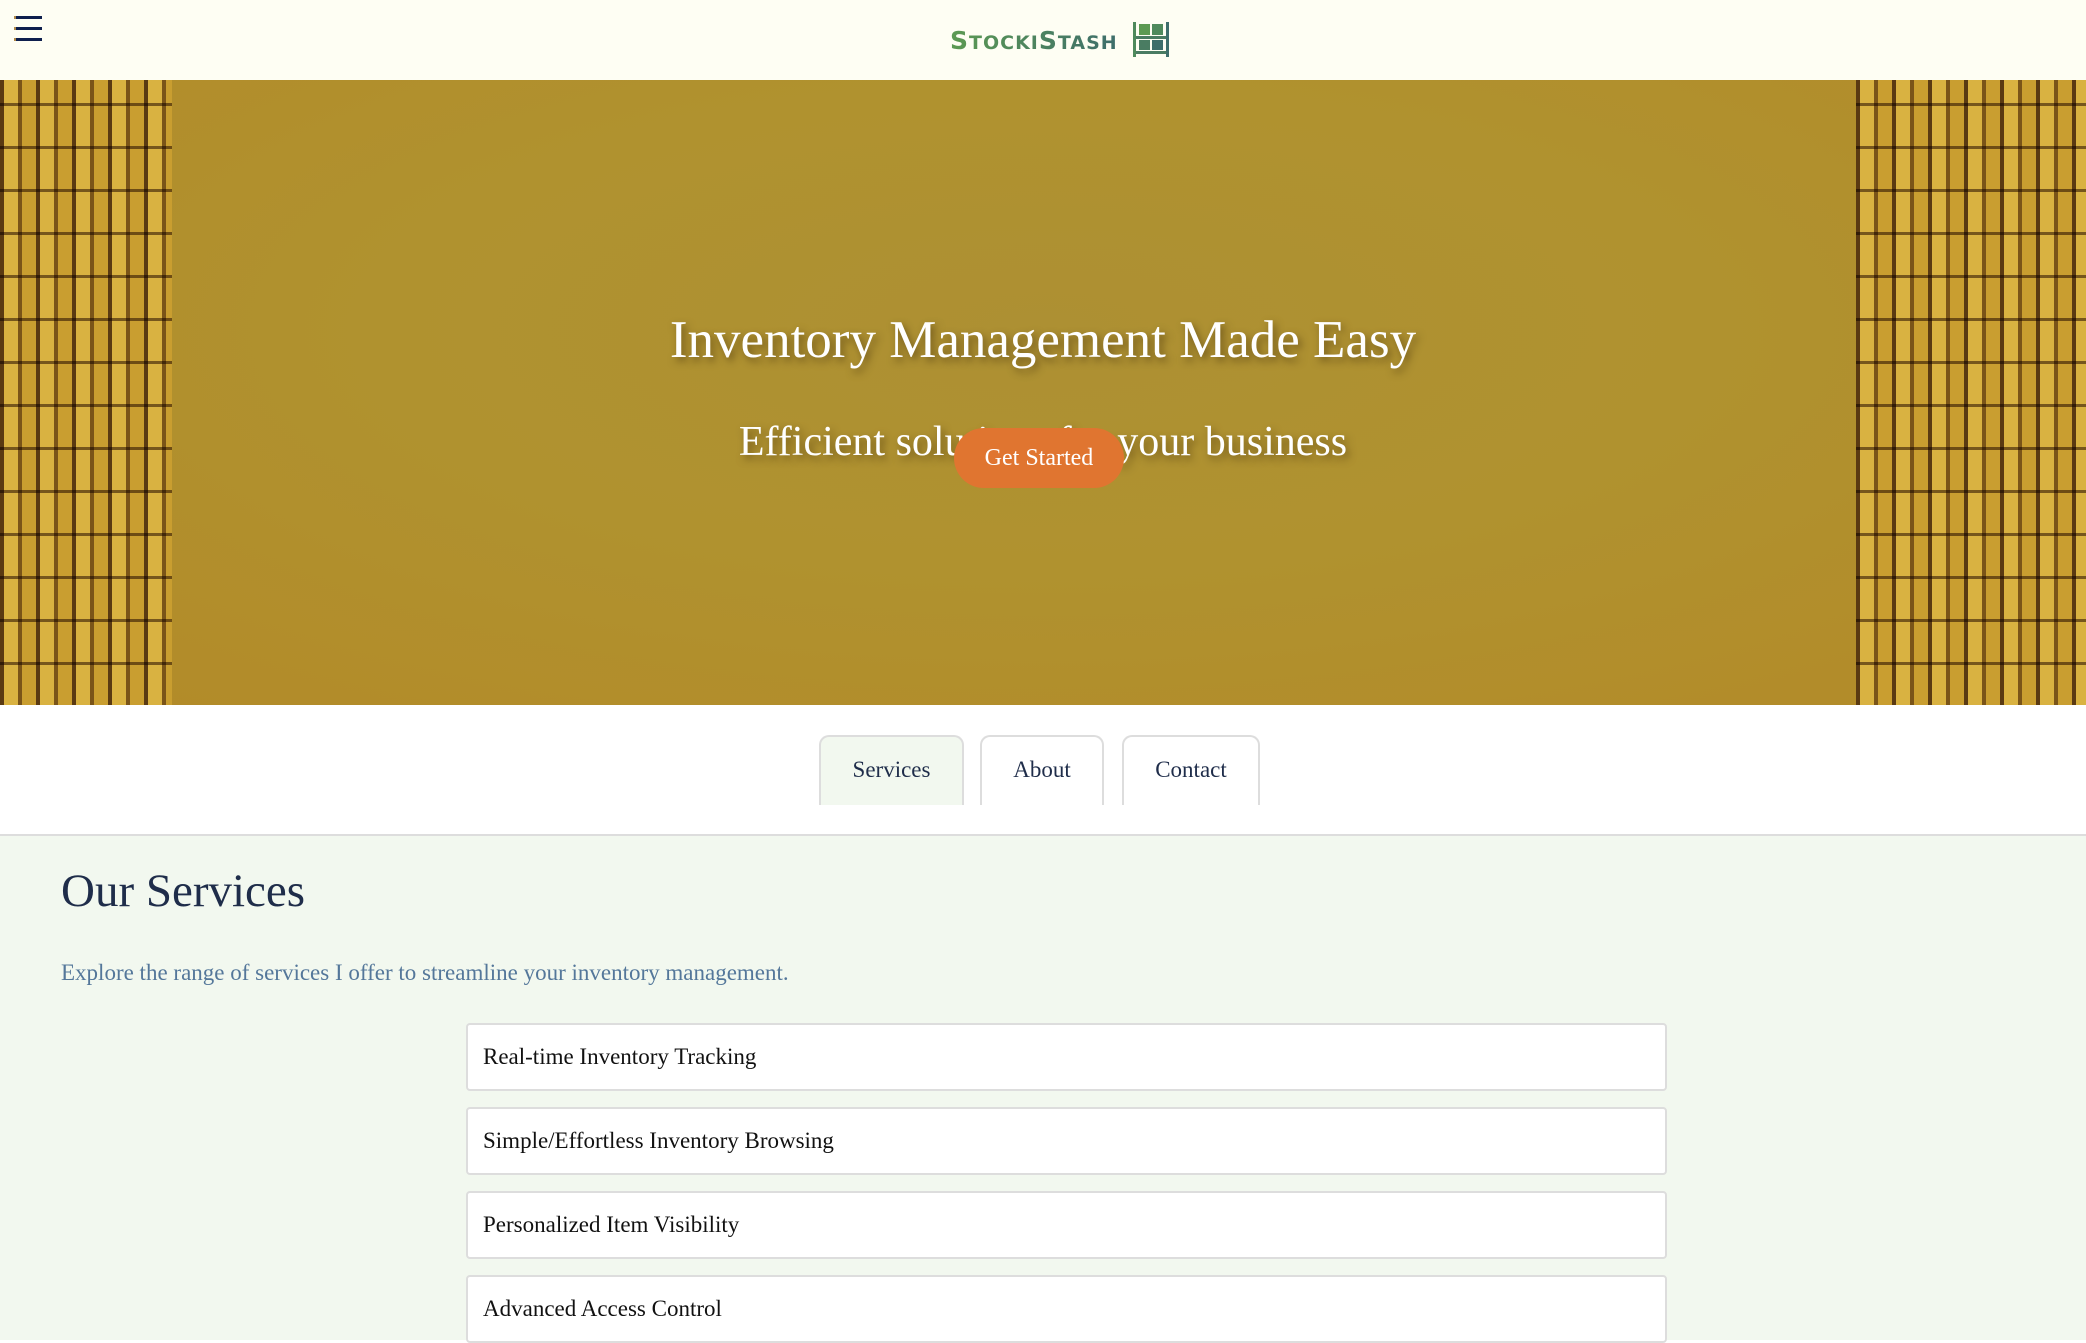 The width and height of the screenshot is (2086, 1343). I want to click on get-started-button: Get Started, so click(1039, 458).